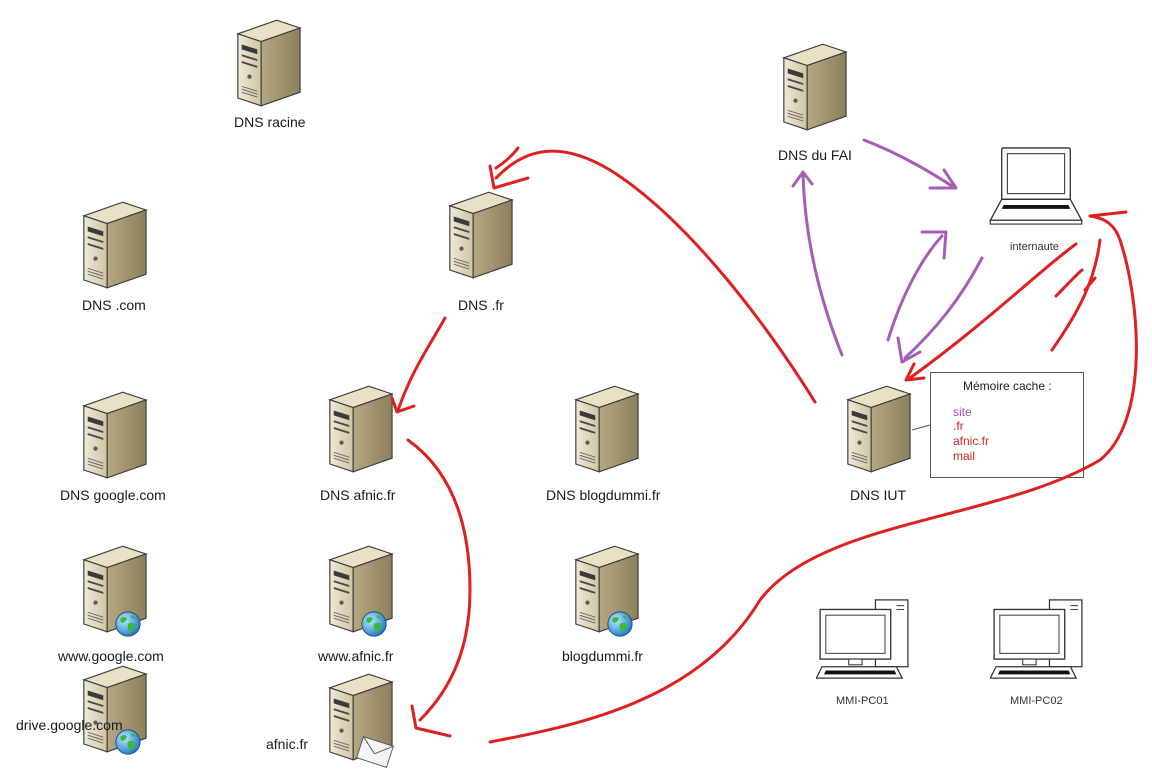 Image resolution: width=1152 pixels, height=780 pixels. What do you see at coordinates (1034, 247) in the screenshot?
I see `internaute-label: internaute` at bounding box center [1034, 247].